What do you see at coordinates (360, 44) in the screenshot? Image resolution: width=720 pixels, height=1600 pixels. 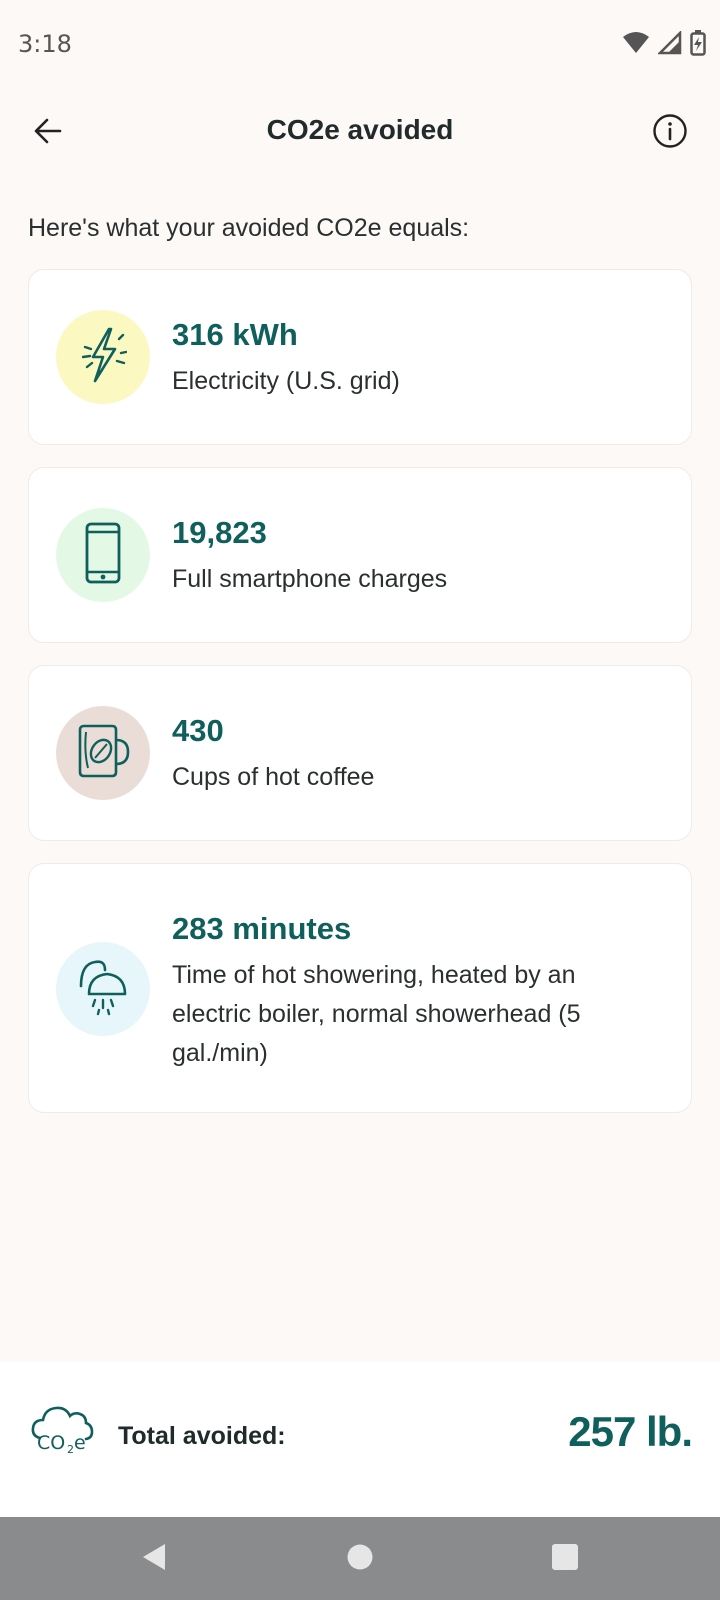 I see `status-bar: 3:18` at bounding box center [360, 44].